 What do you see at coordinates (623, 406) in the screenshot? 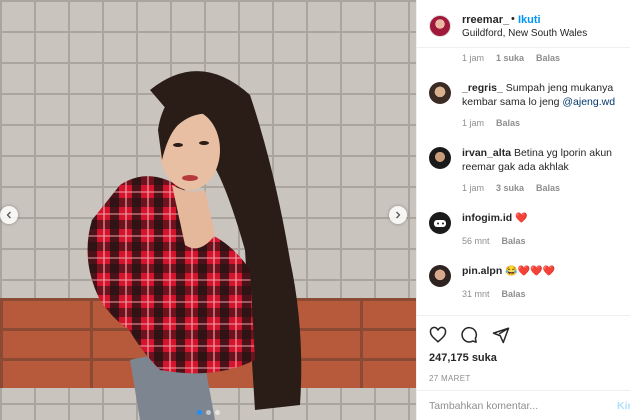
I see `post-comment-button: Kirim` at bounding box center [623, 406].